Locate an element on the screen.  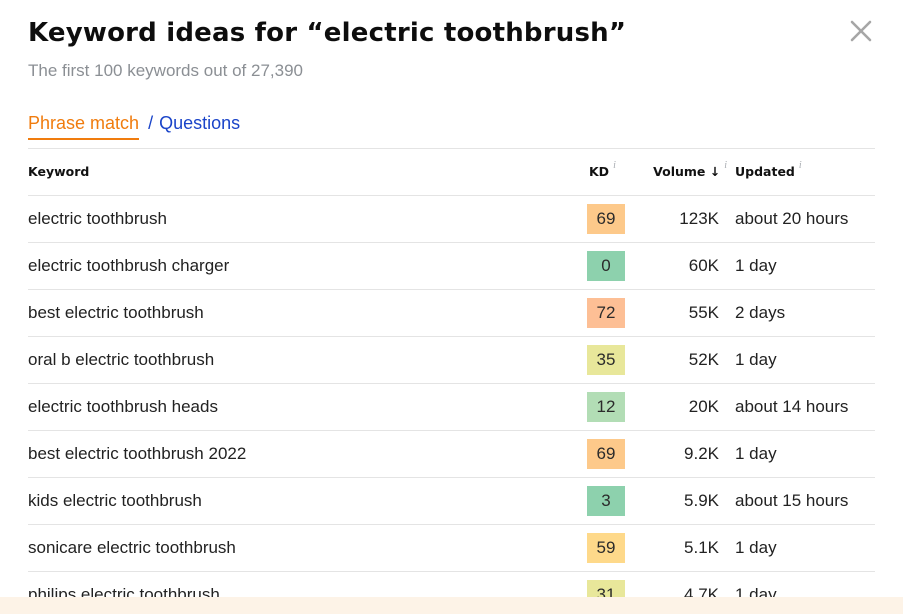
keyword-cell: best electric toothbrush is located at coordinates (307, 313).